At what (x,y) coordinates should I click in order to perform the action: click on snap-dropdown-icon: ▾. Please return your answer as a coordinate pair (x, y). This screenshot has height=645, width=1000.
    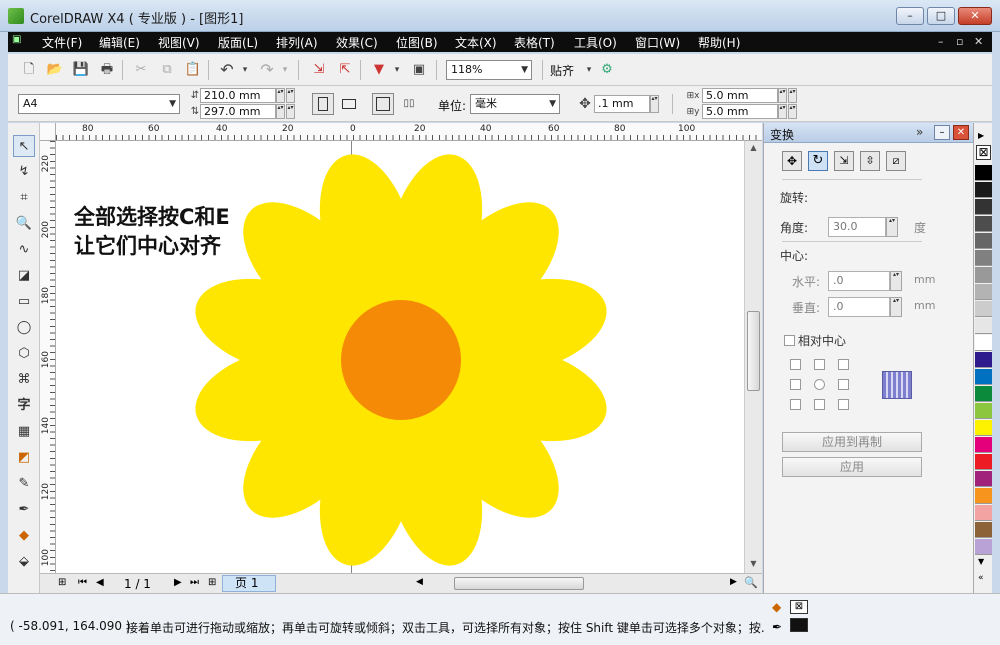
    Looking at the image, I should click on (589, 70).